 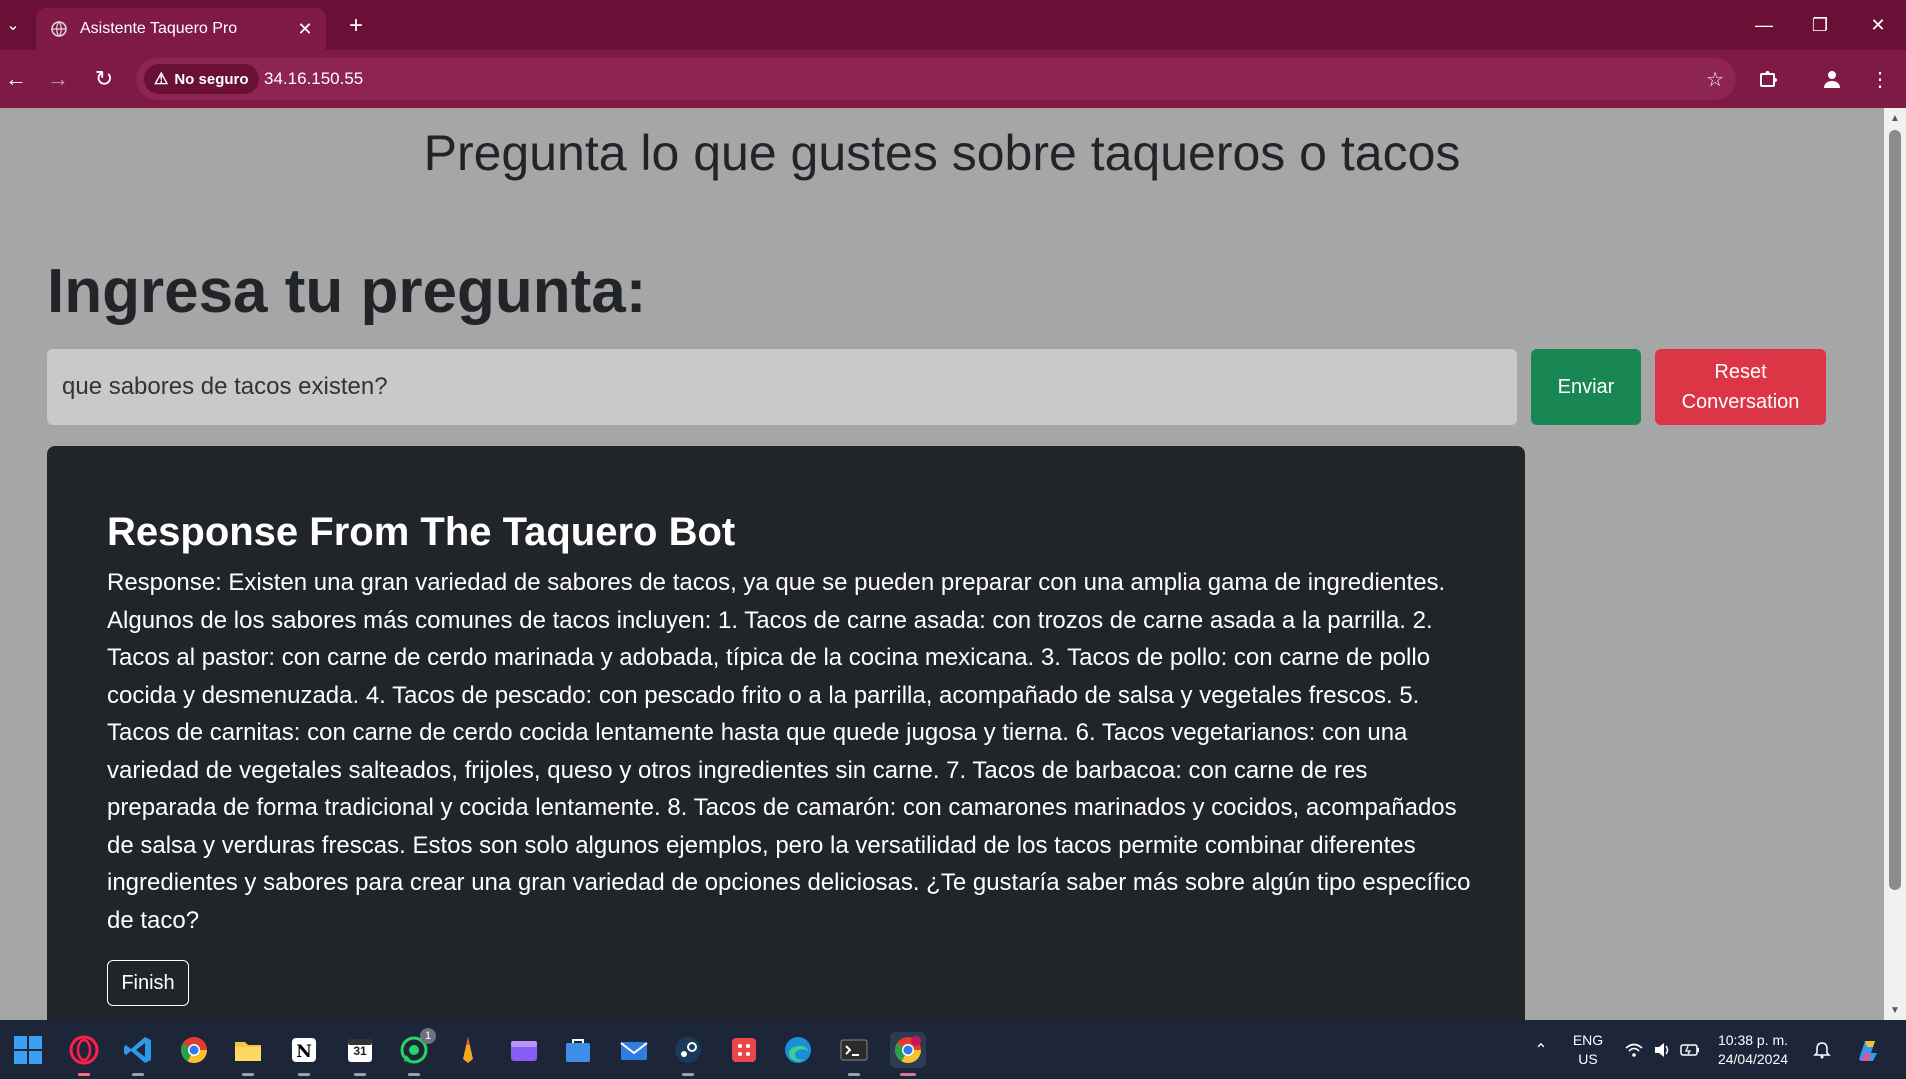 What do you see at coordinates (248, 1054) in the screenshot?
I see `file-explorer-icon` at bounding box center [248, 1054].